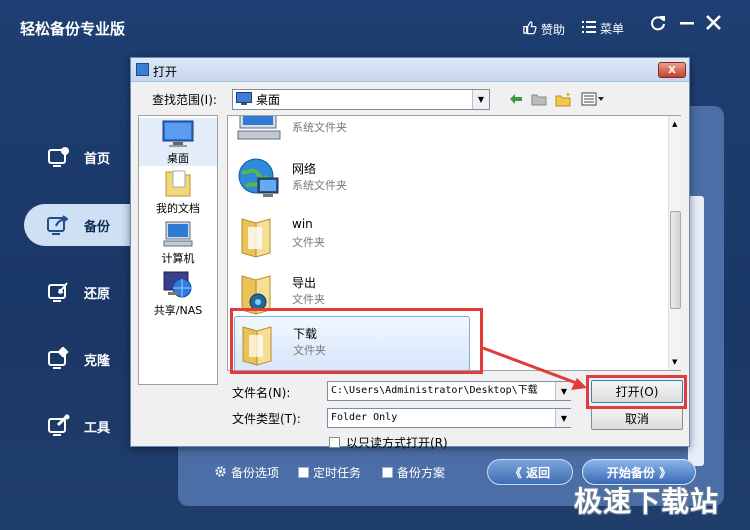 The image size is (750, 530). Describe the element at coordinates (612, 29) in the screenshot. I see `menu-label: 菜单` at that location.